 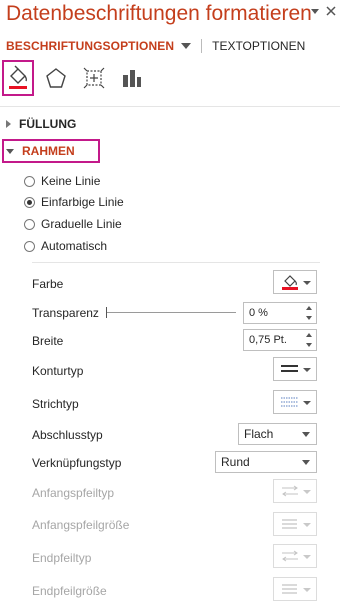 I want to click on compound-type-button, so click(x=295, y=369).